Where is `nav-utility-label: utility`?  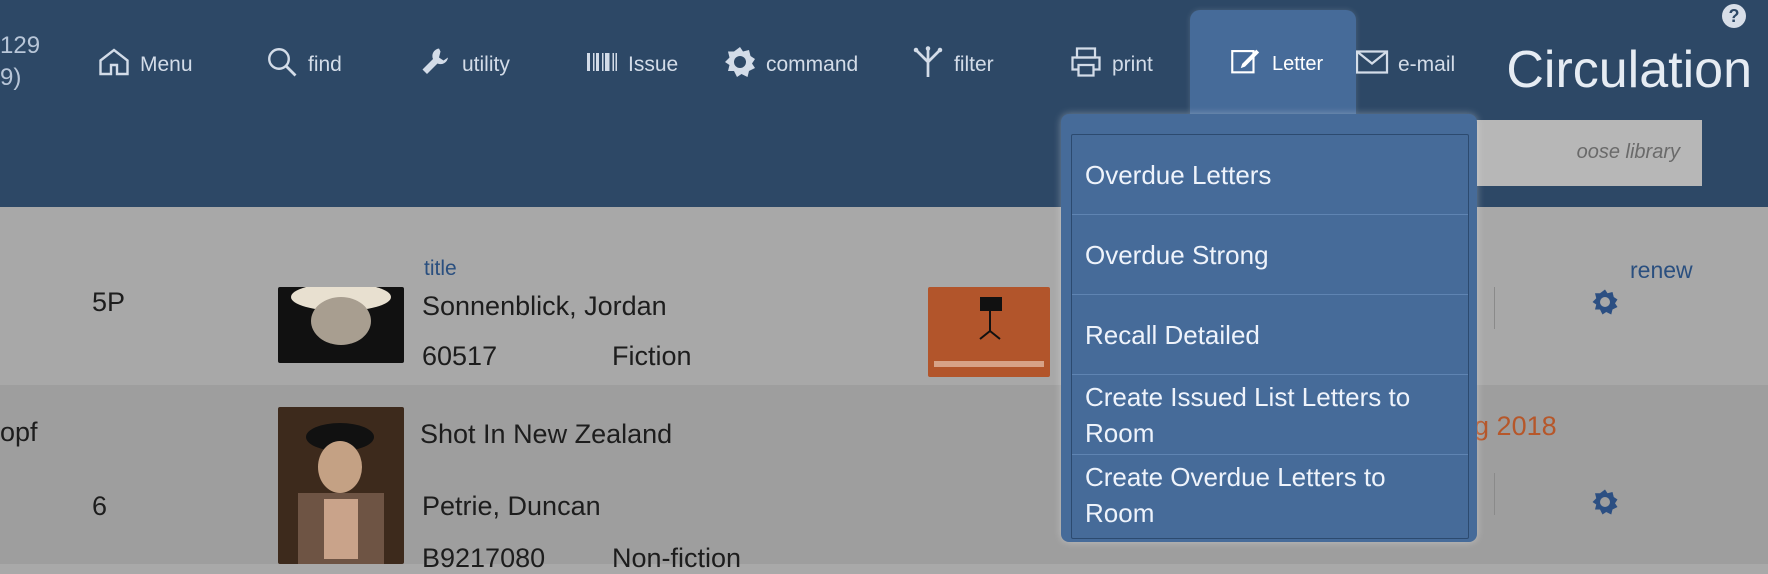 nav-utility-label: utility is located at coordinates (486, 64).